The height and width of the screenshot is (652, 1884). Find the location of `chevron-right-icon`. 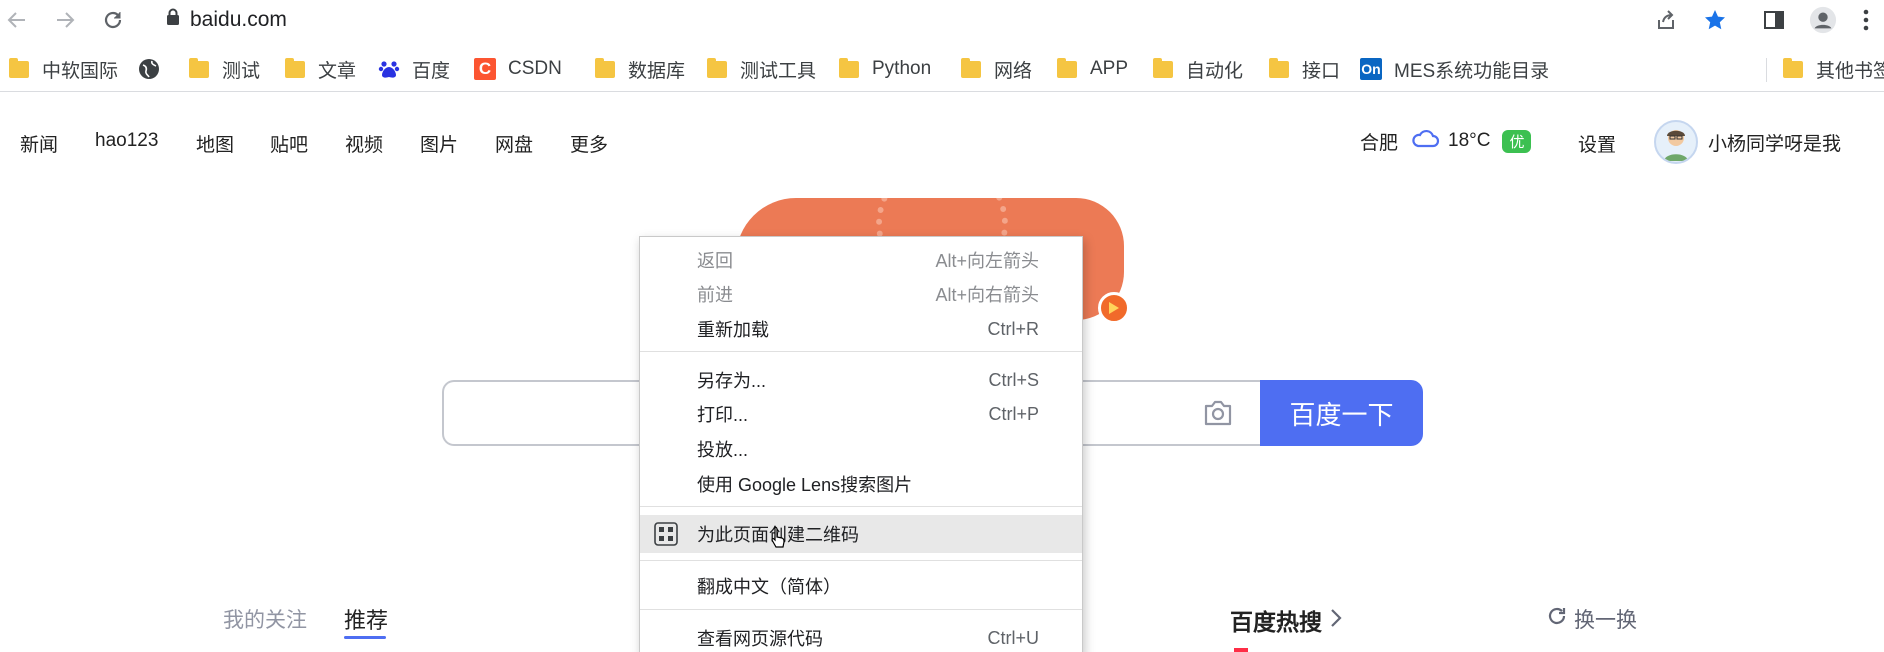

chevron-right-icon is located at coordinates (1336, 620).